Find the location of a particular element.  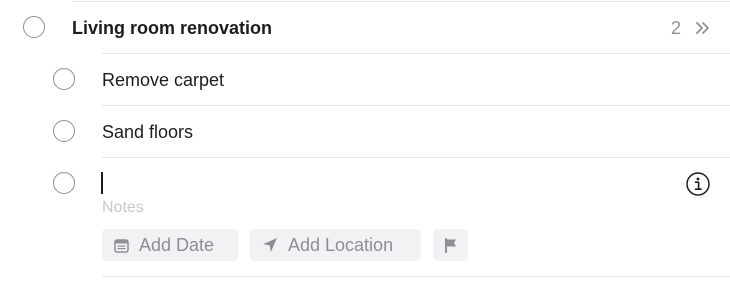

separator-after-parent is located at coordinates (416, 53).